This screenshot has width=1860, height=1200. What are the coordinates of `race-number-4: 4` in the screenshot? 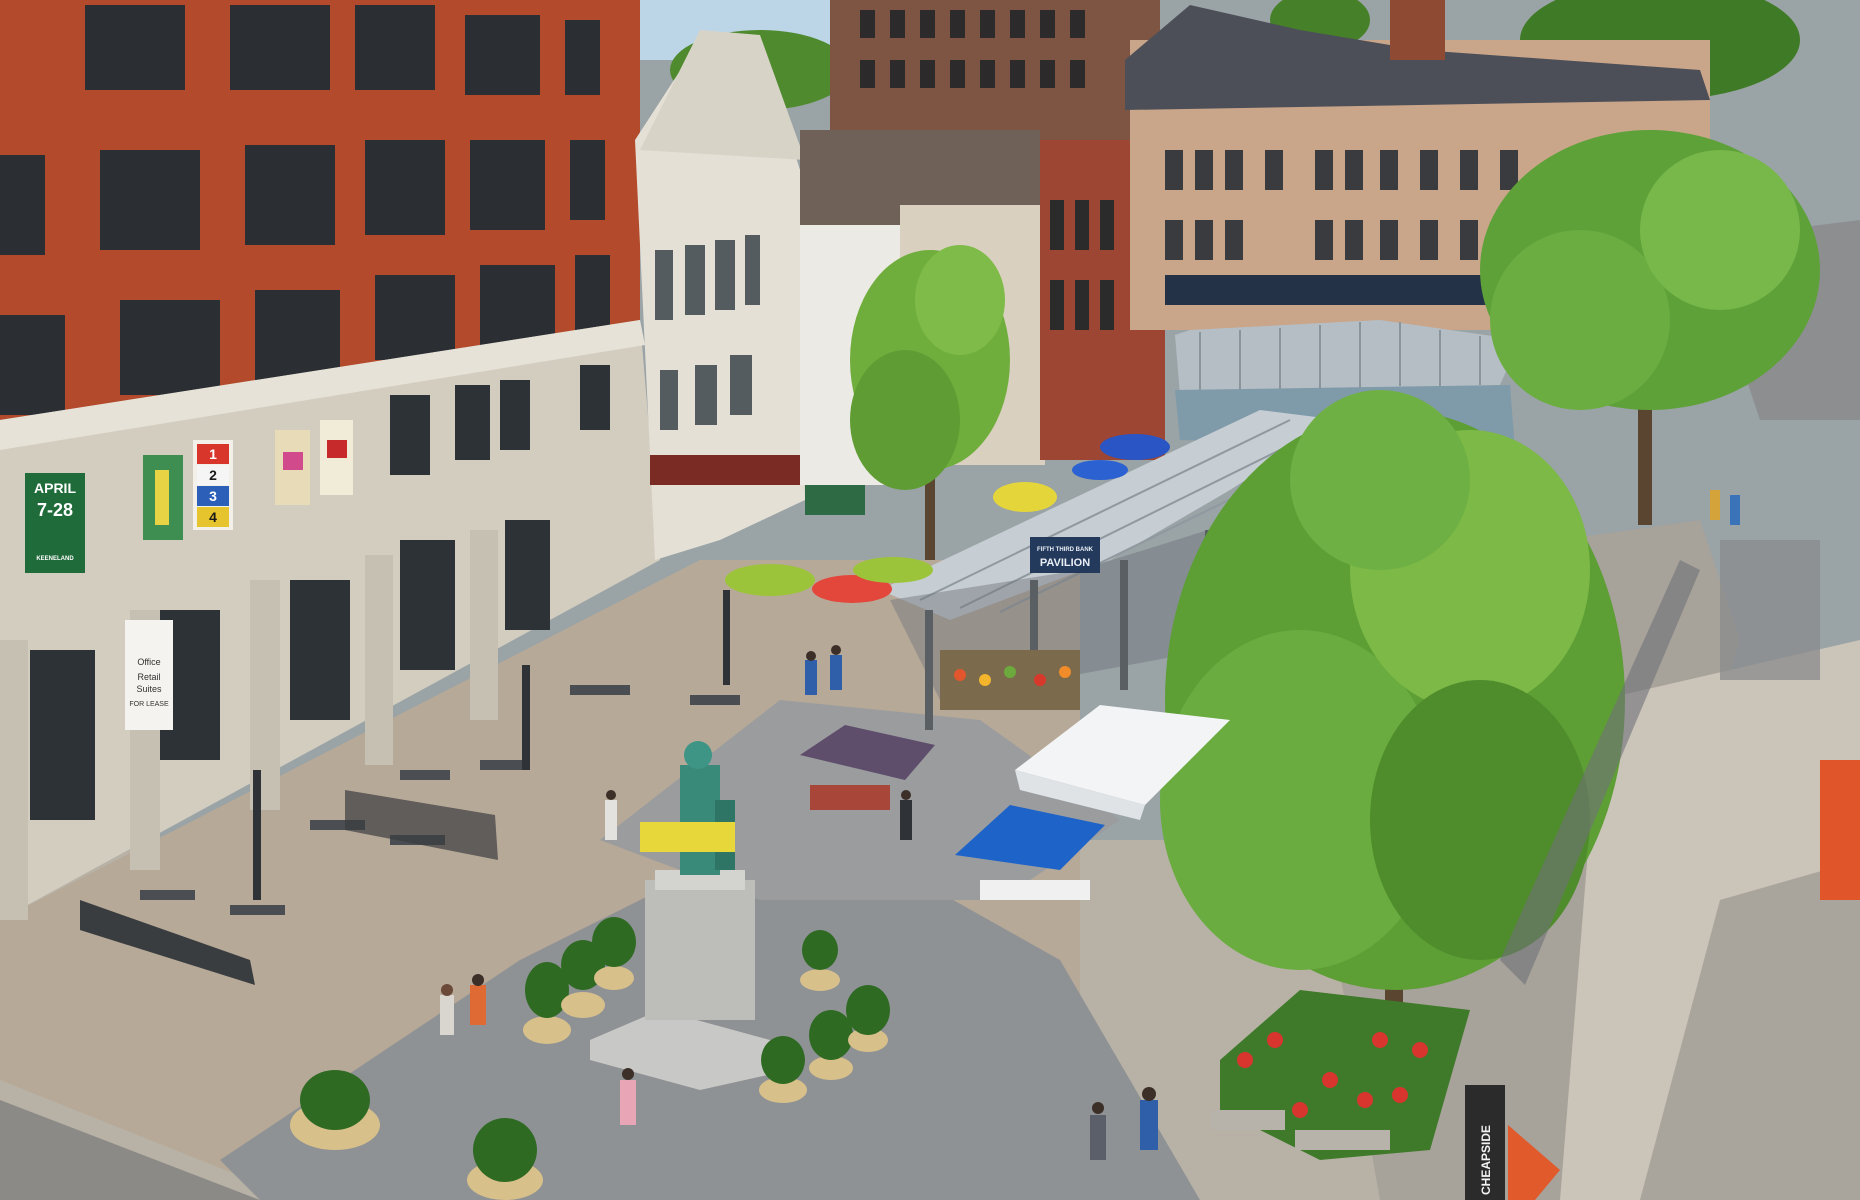 It's located at (213, 517).